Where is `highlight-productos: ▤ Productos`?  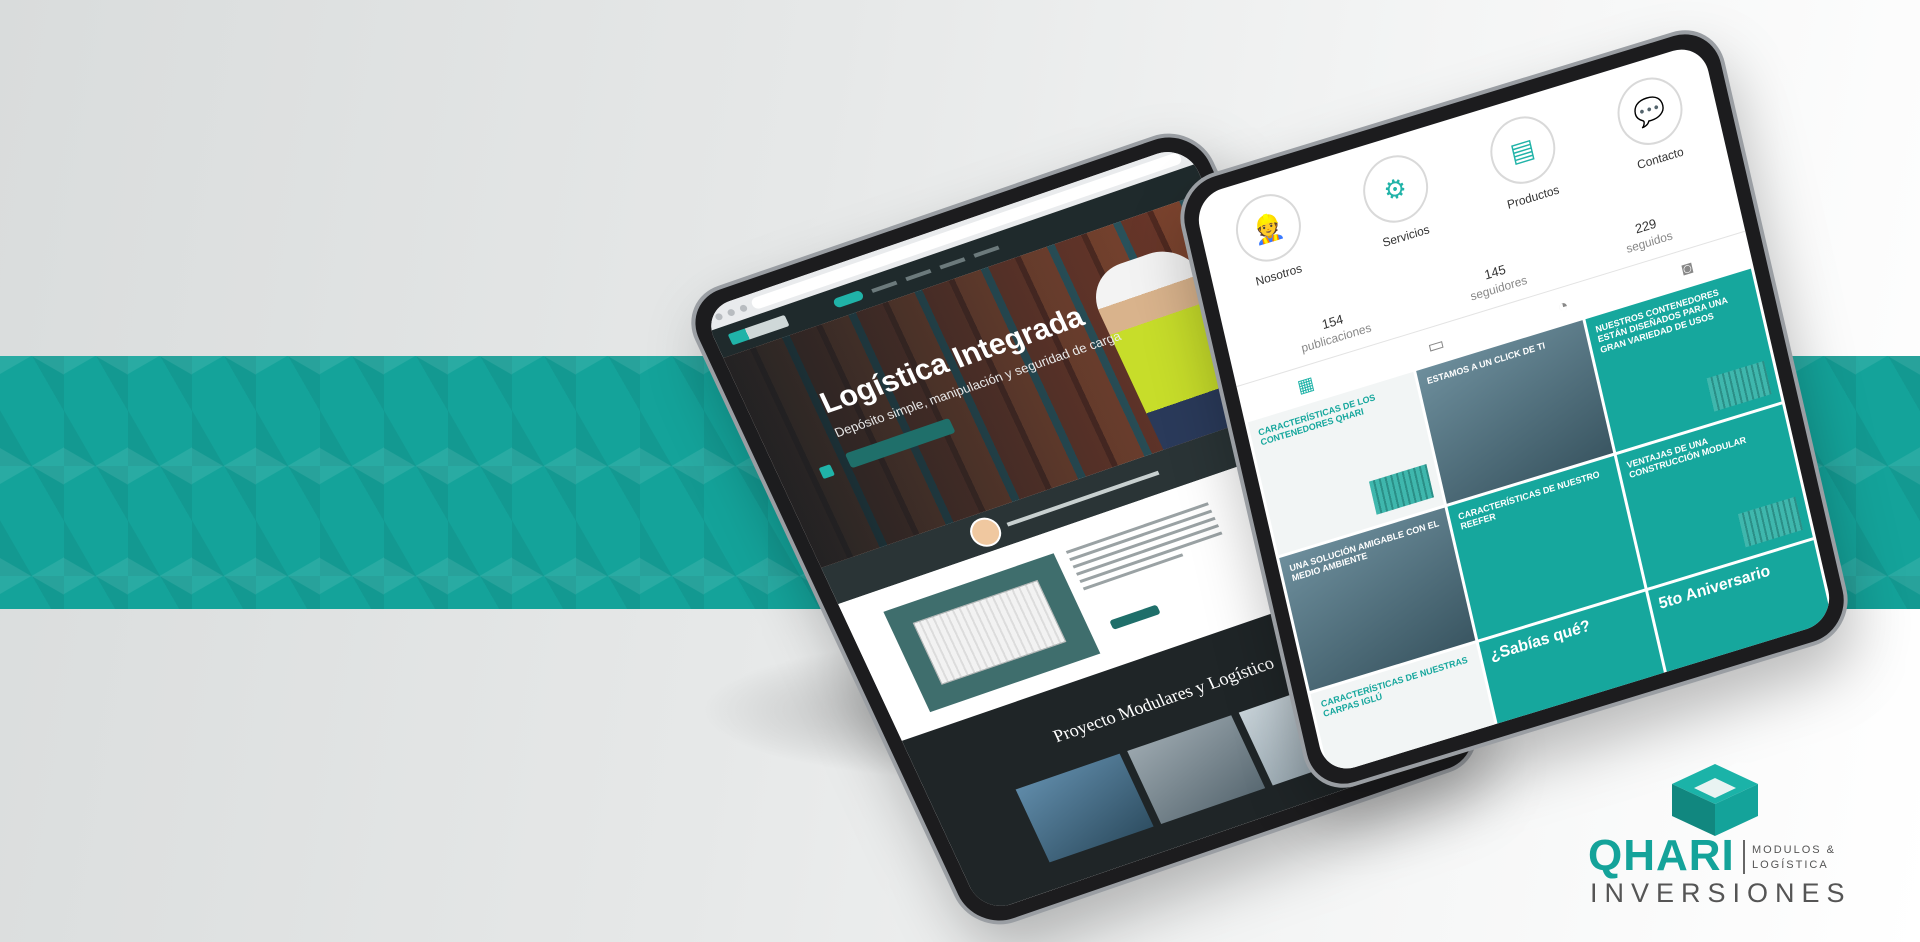 highlight-productos: ▤ Productos is located at coordinates (1524, 160).